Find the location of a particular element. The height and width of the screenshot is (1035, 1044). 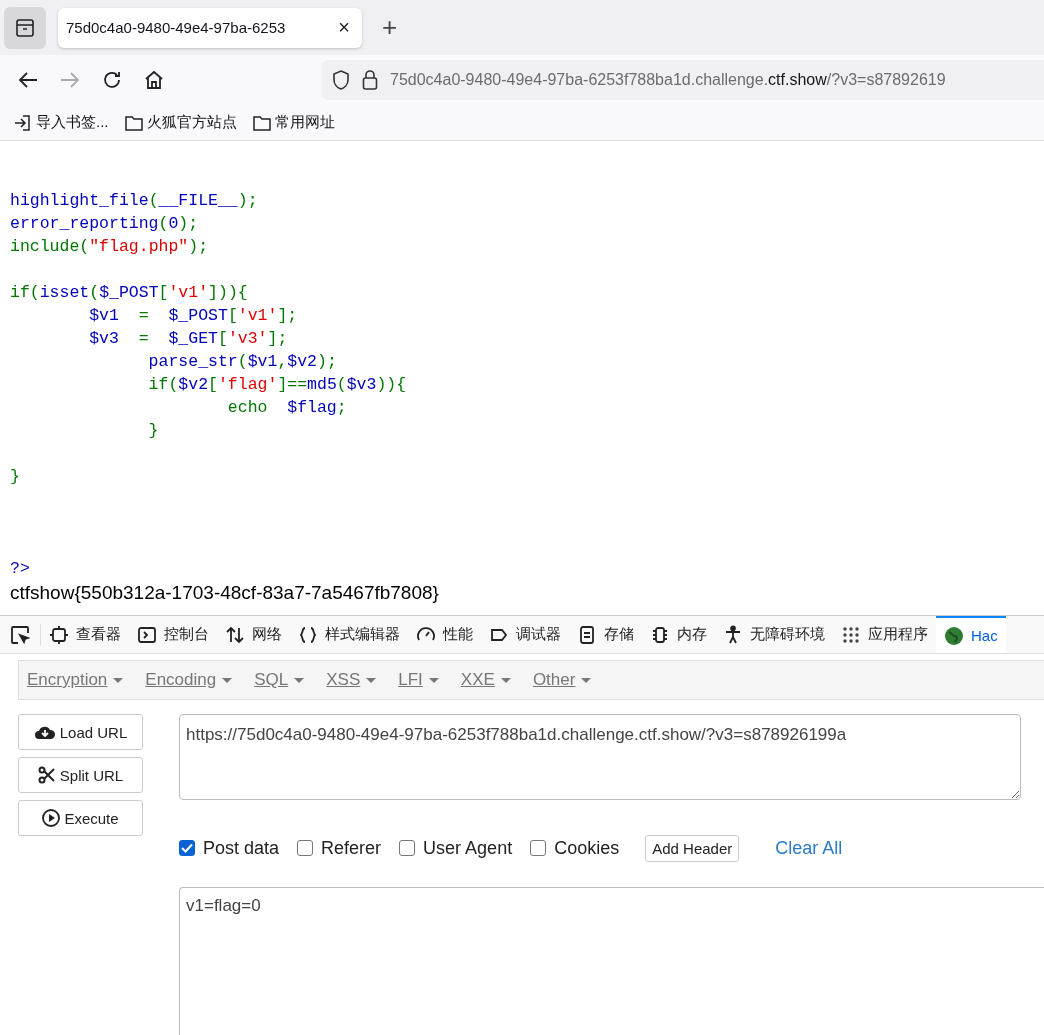

checkbox-label: Post data is located at coordinates (241, 848).